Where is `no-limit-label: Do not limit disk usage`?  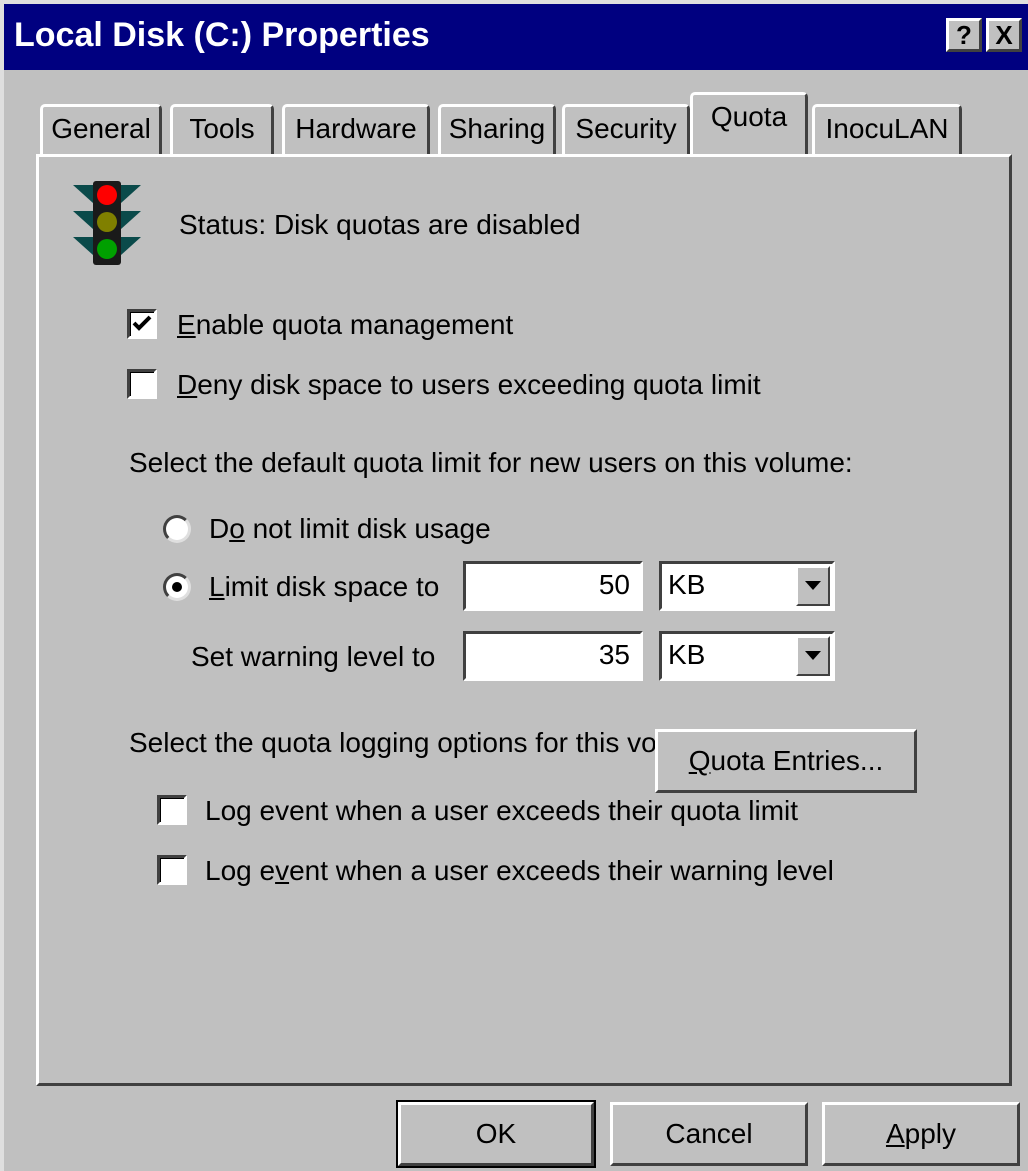
no-limit-label: Do not limit disk usage is located at coordinates (350, 528).